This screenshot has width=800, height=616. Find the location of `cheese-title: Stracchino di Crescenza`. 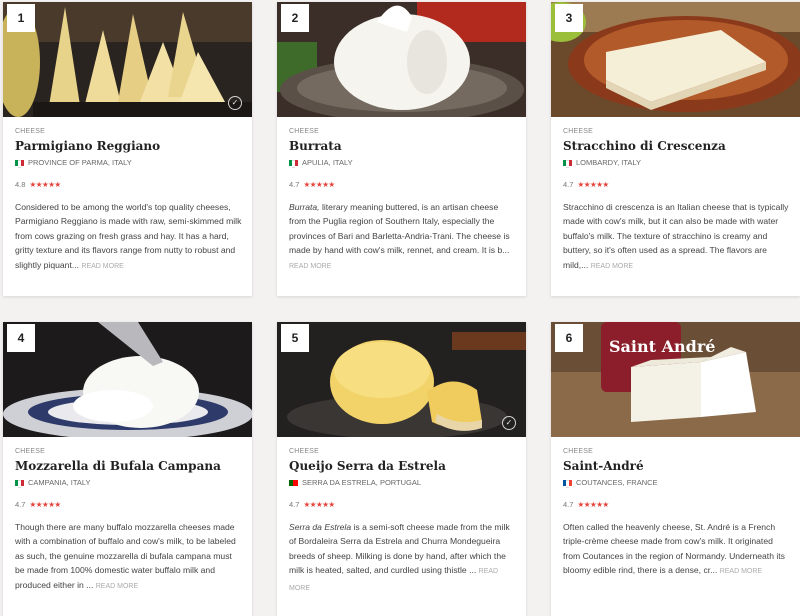

cheese-title: Stracchino di Crescenza is located at coordinates (676, 146).